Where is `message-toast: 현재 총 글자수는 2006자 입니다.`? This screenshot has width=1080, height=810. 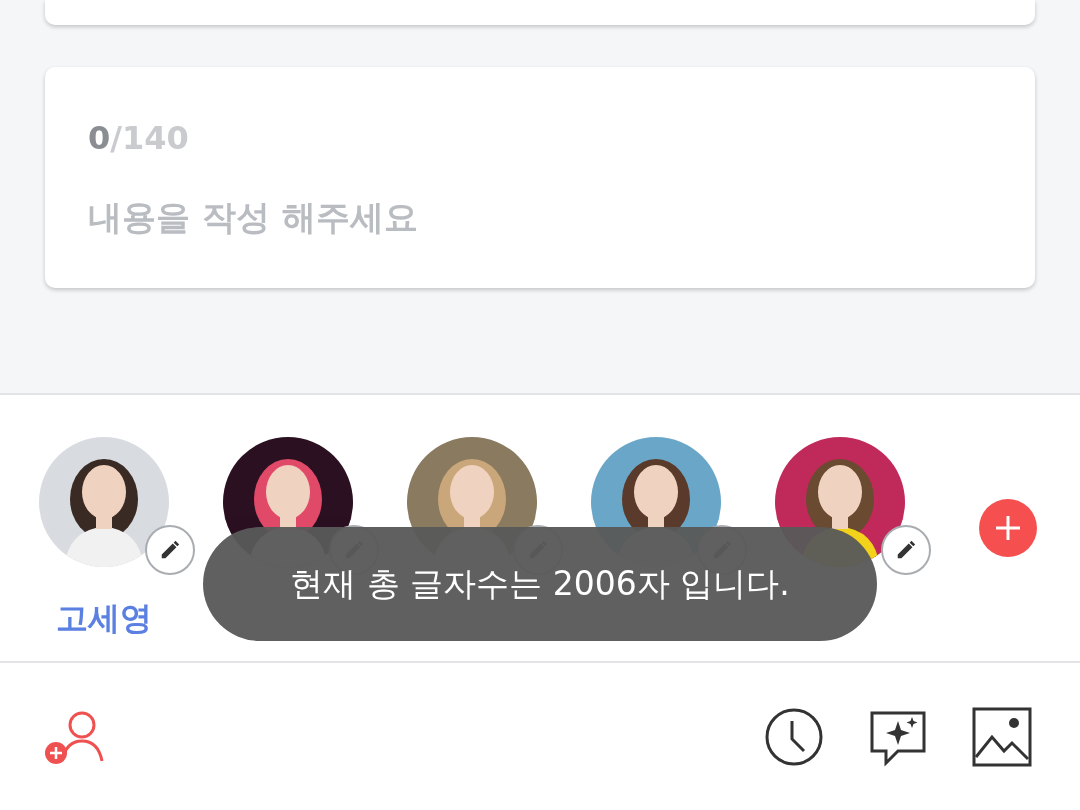
message-toast: 현재 총 글자수는 2006자 입니다. is located at coordinates (540, 584).